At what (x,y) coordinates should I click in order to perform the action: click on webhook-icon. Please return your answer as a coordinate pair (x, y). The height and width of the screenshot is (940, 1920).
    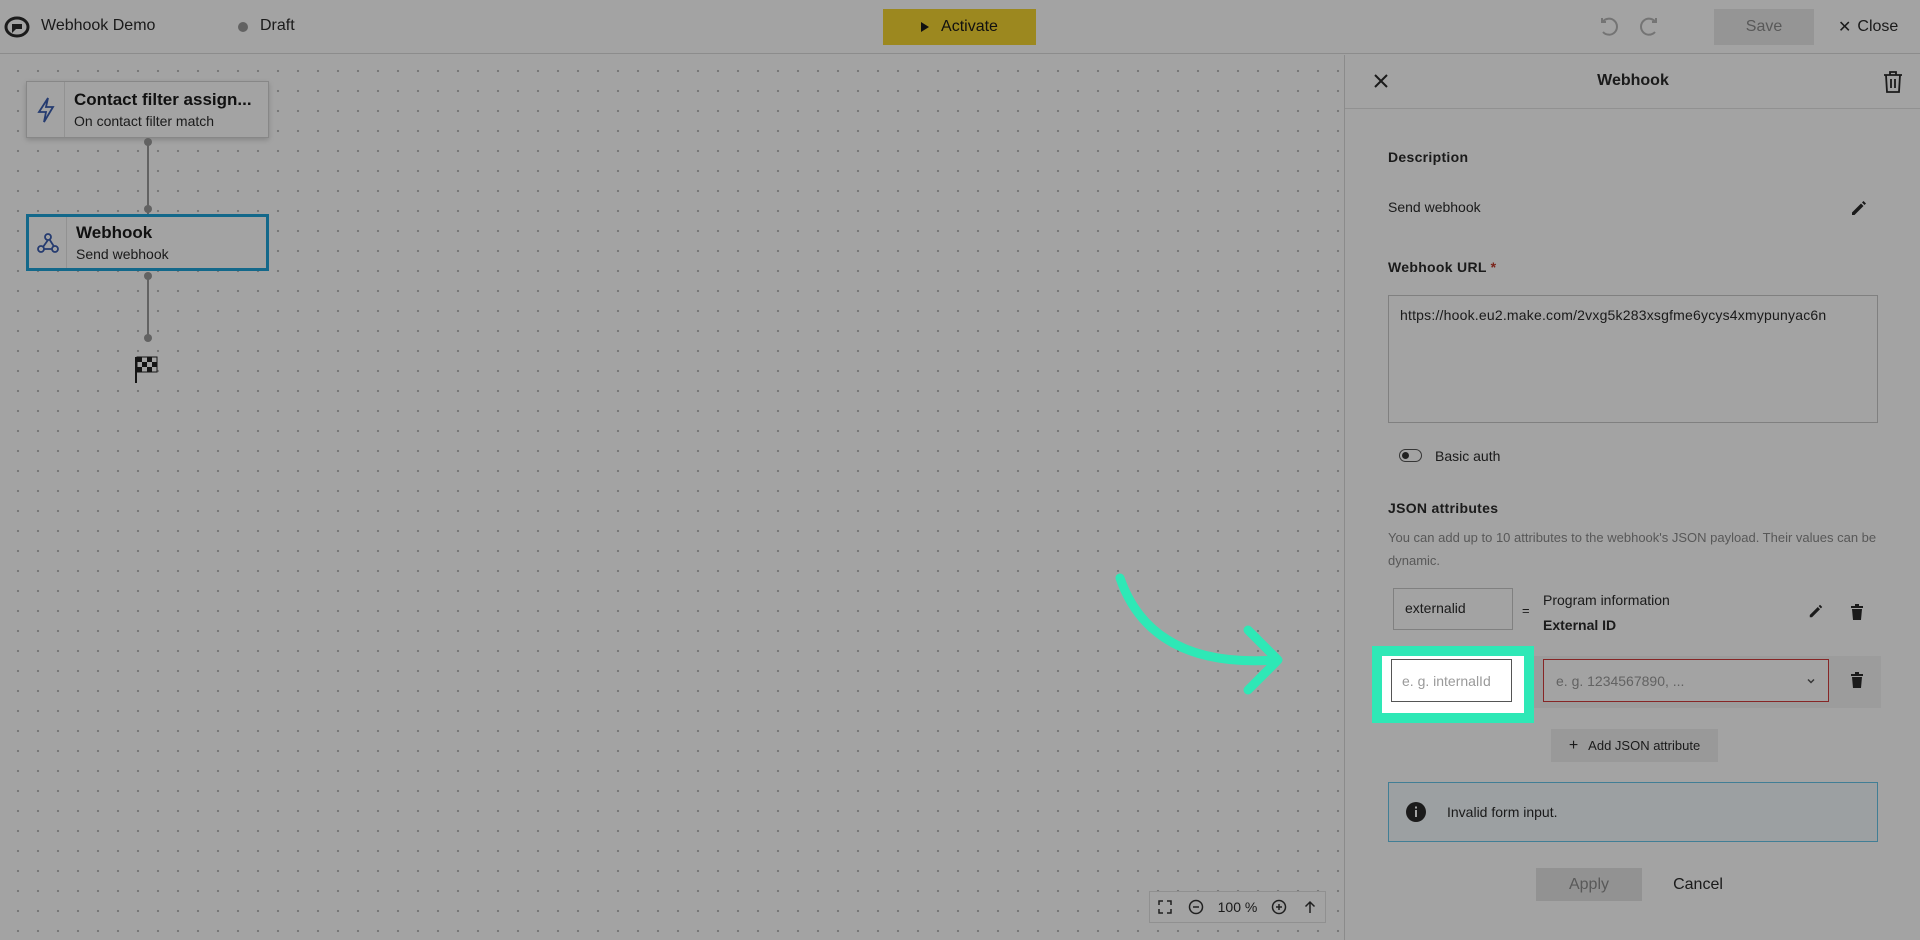
    Looking at the image, I should click on (47, 242).